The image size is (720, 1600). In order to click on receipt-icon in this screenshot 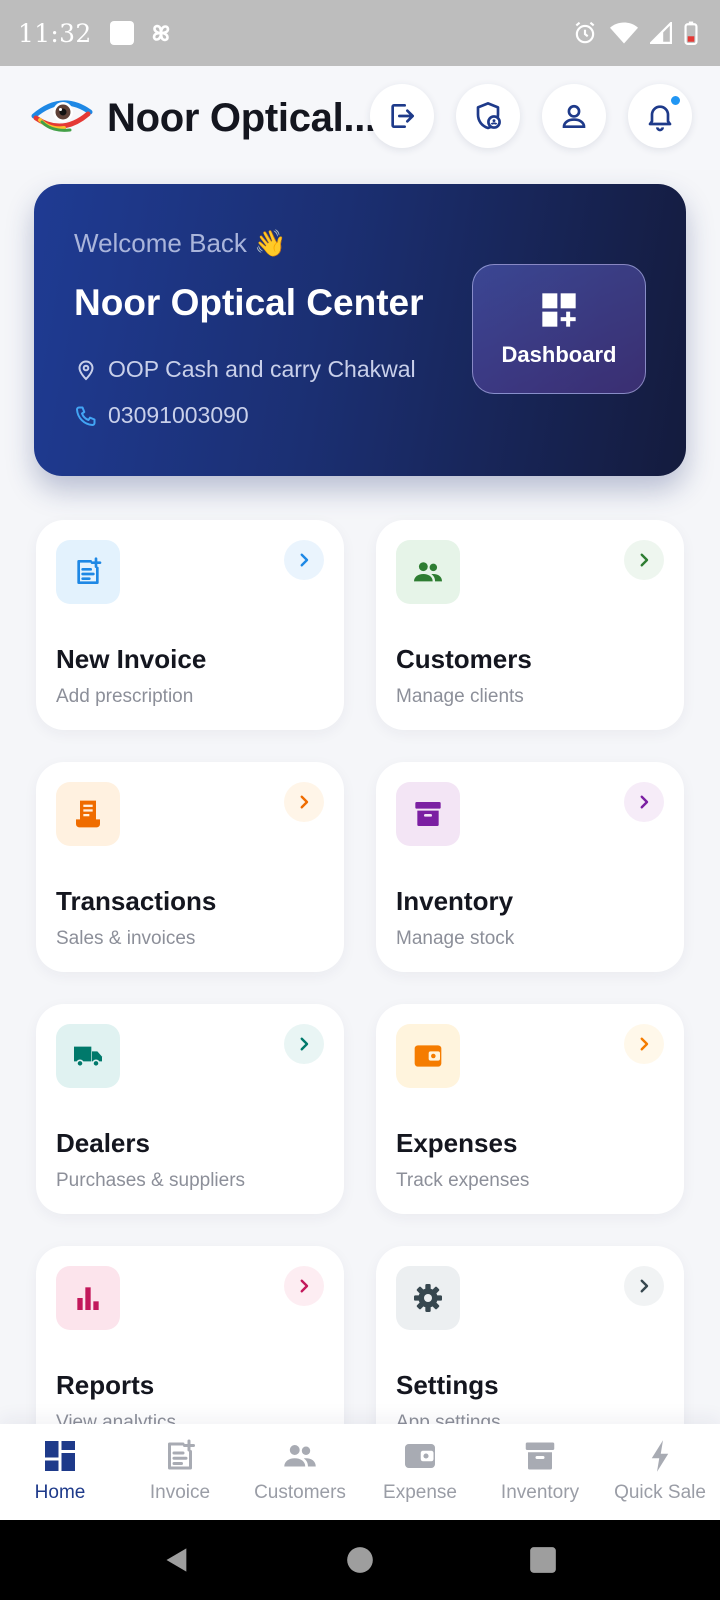, I will do `click(88, 814)`.